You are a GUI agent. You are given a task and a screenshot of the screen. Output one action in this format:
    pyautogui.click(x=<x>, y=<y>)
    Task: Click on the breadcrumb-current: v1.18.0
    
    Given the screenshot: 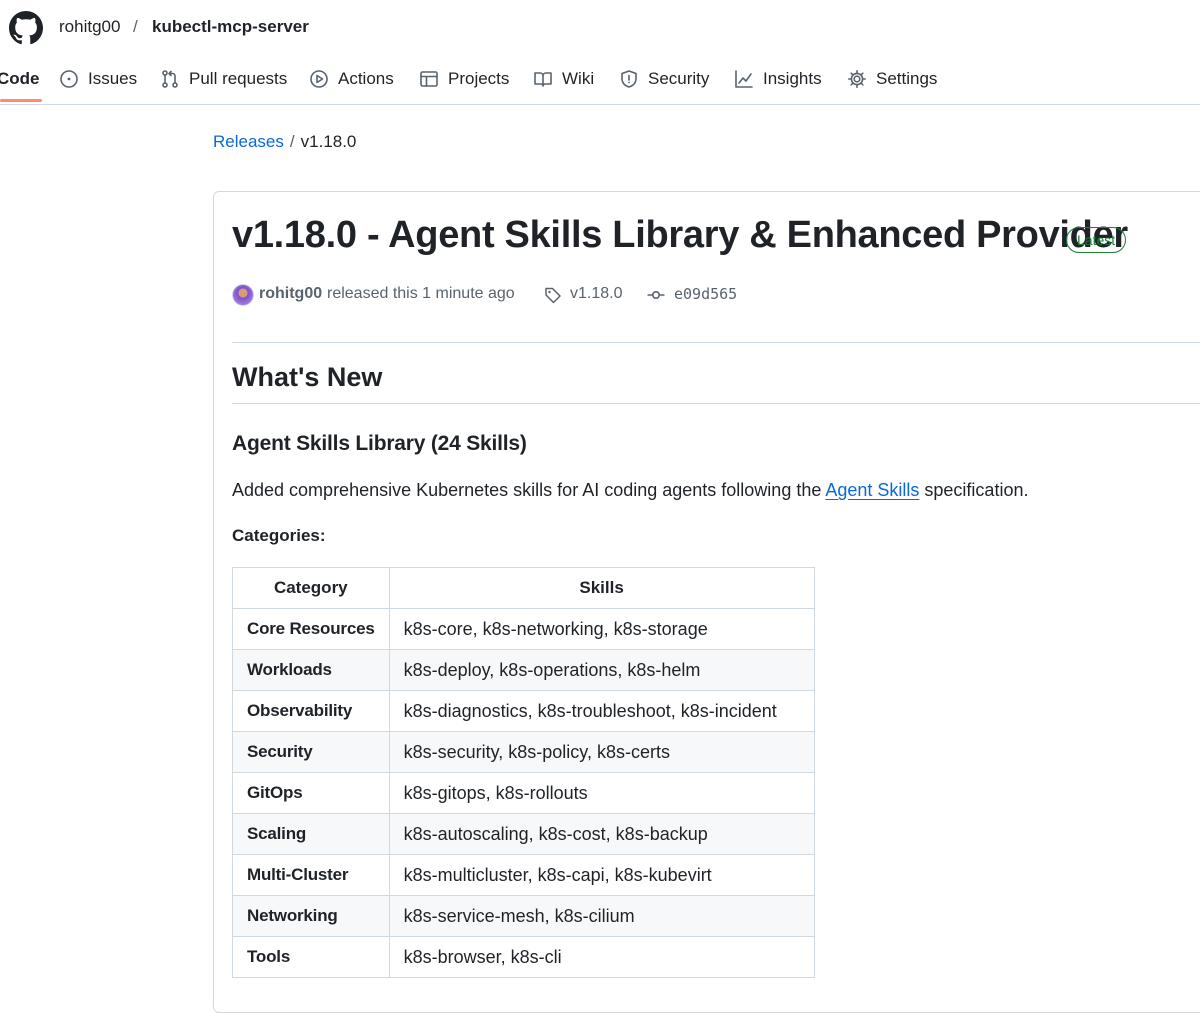 What is the action you would take?
    pyautogui.click(x=328, y=141)
    